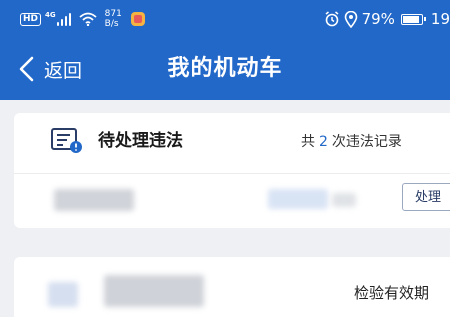 The image size is (450, 317). I want to click on net-speed-unit: B/s, so click(111, 24).